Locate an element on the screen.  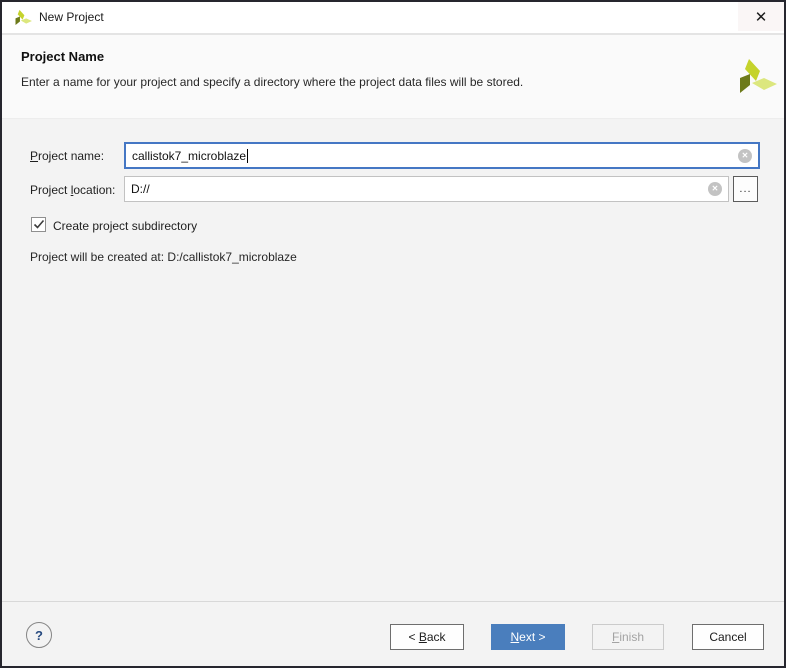
project-name-input: callistok7_microblaze ✕ is located at coordinates (442, 155).